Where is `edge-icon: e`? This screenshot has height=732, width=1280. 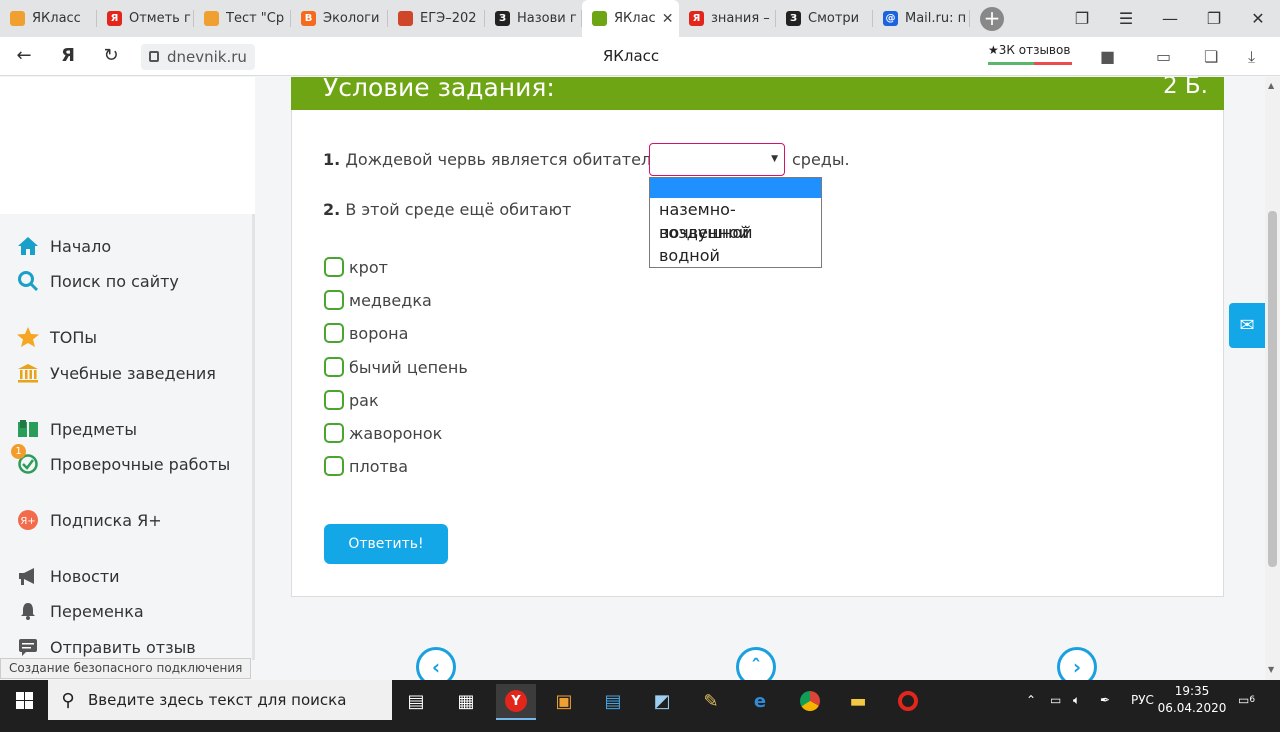
edge-icon: e is located at coordinates (760, 701).